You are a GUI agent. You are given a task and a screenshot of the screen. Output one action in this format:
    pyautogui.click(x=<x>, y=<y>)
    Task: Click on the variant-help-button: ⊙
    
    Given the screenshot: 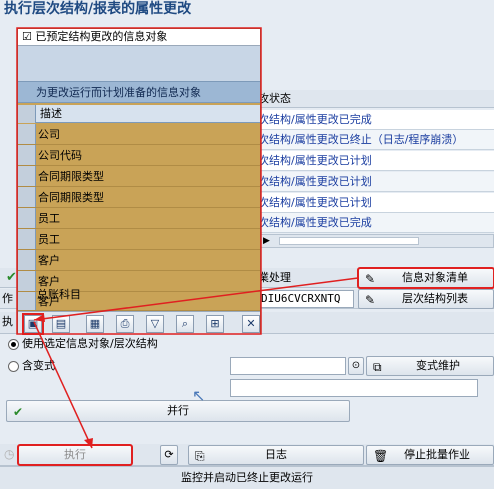 What is the action you would take?
    pyautogui.click(x=356, y=366)
    